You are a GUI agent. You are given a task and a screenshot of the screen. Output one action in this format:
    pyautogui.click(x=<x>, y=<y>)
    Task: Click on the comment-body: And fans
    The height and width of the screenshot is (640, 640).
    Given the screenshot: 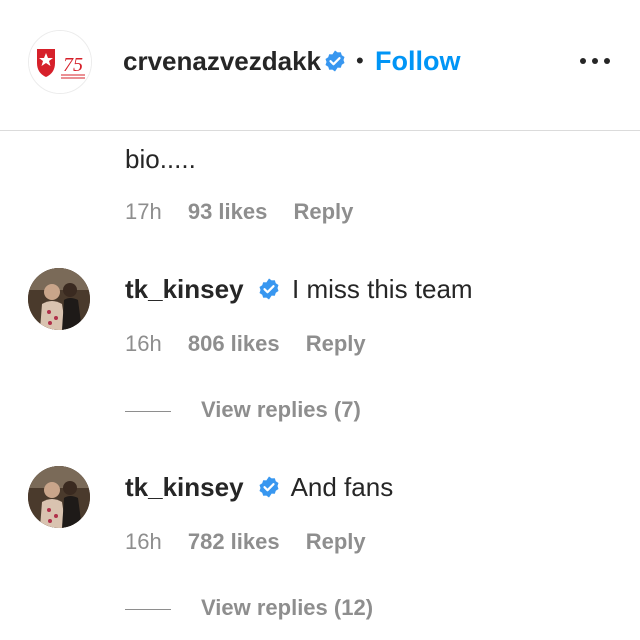 What is the action you would take?
    pyautogui.click(x=342, y=487)
    